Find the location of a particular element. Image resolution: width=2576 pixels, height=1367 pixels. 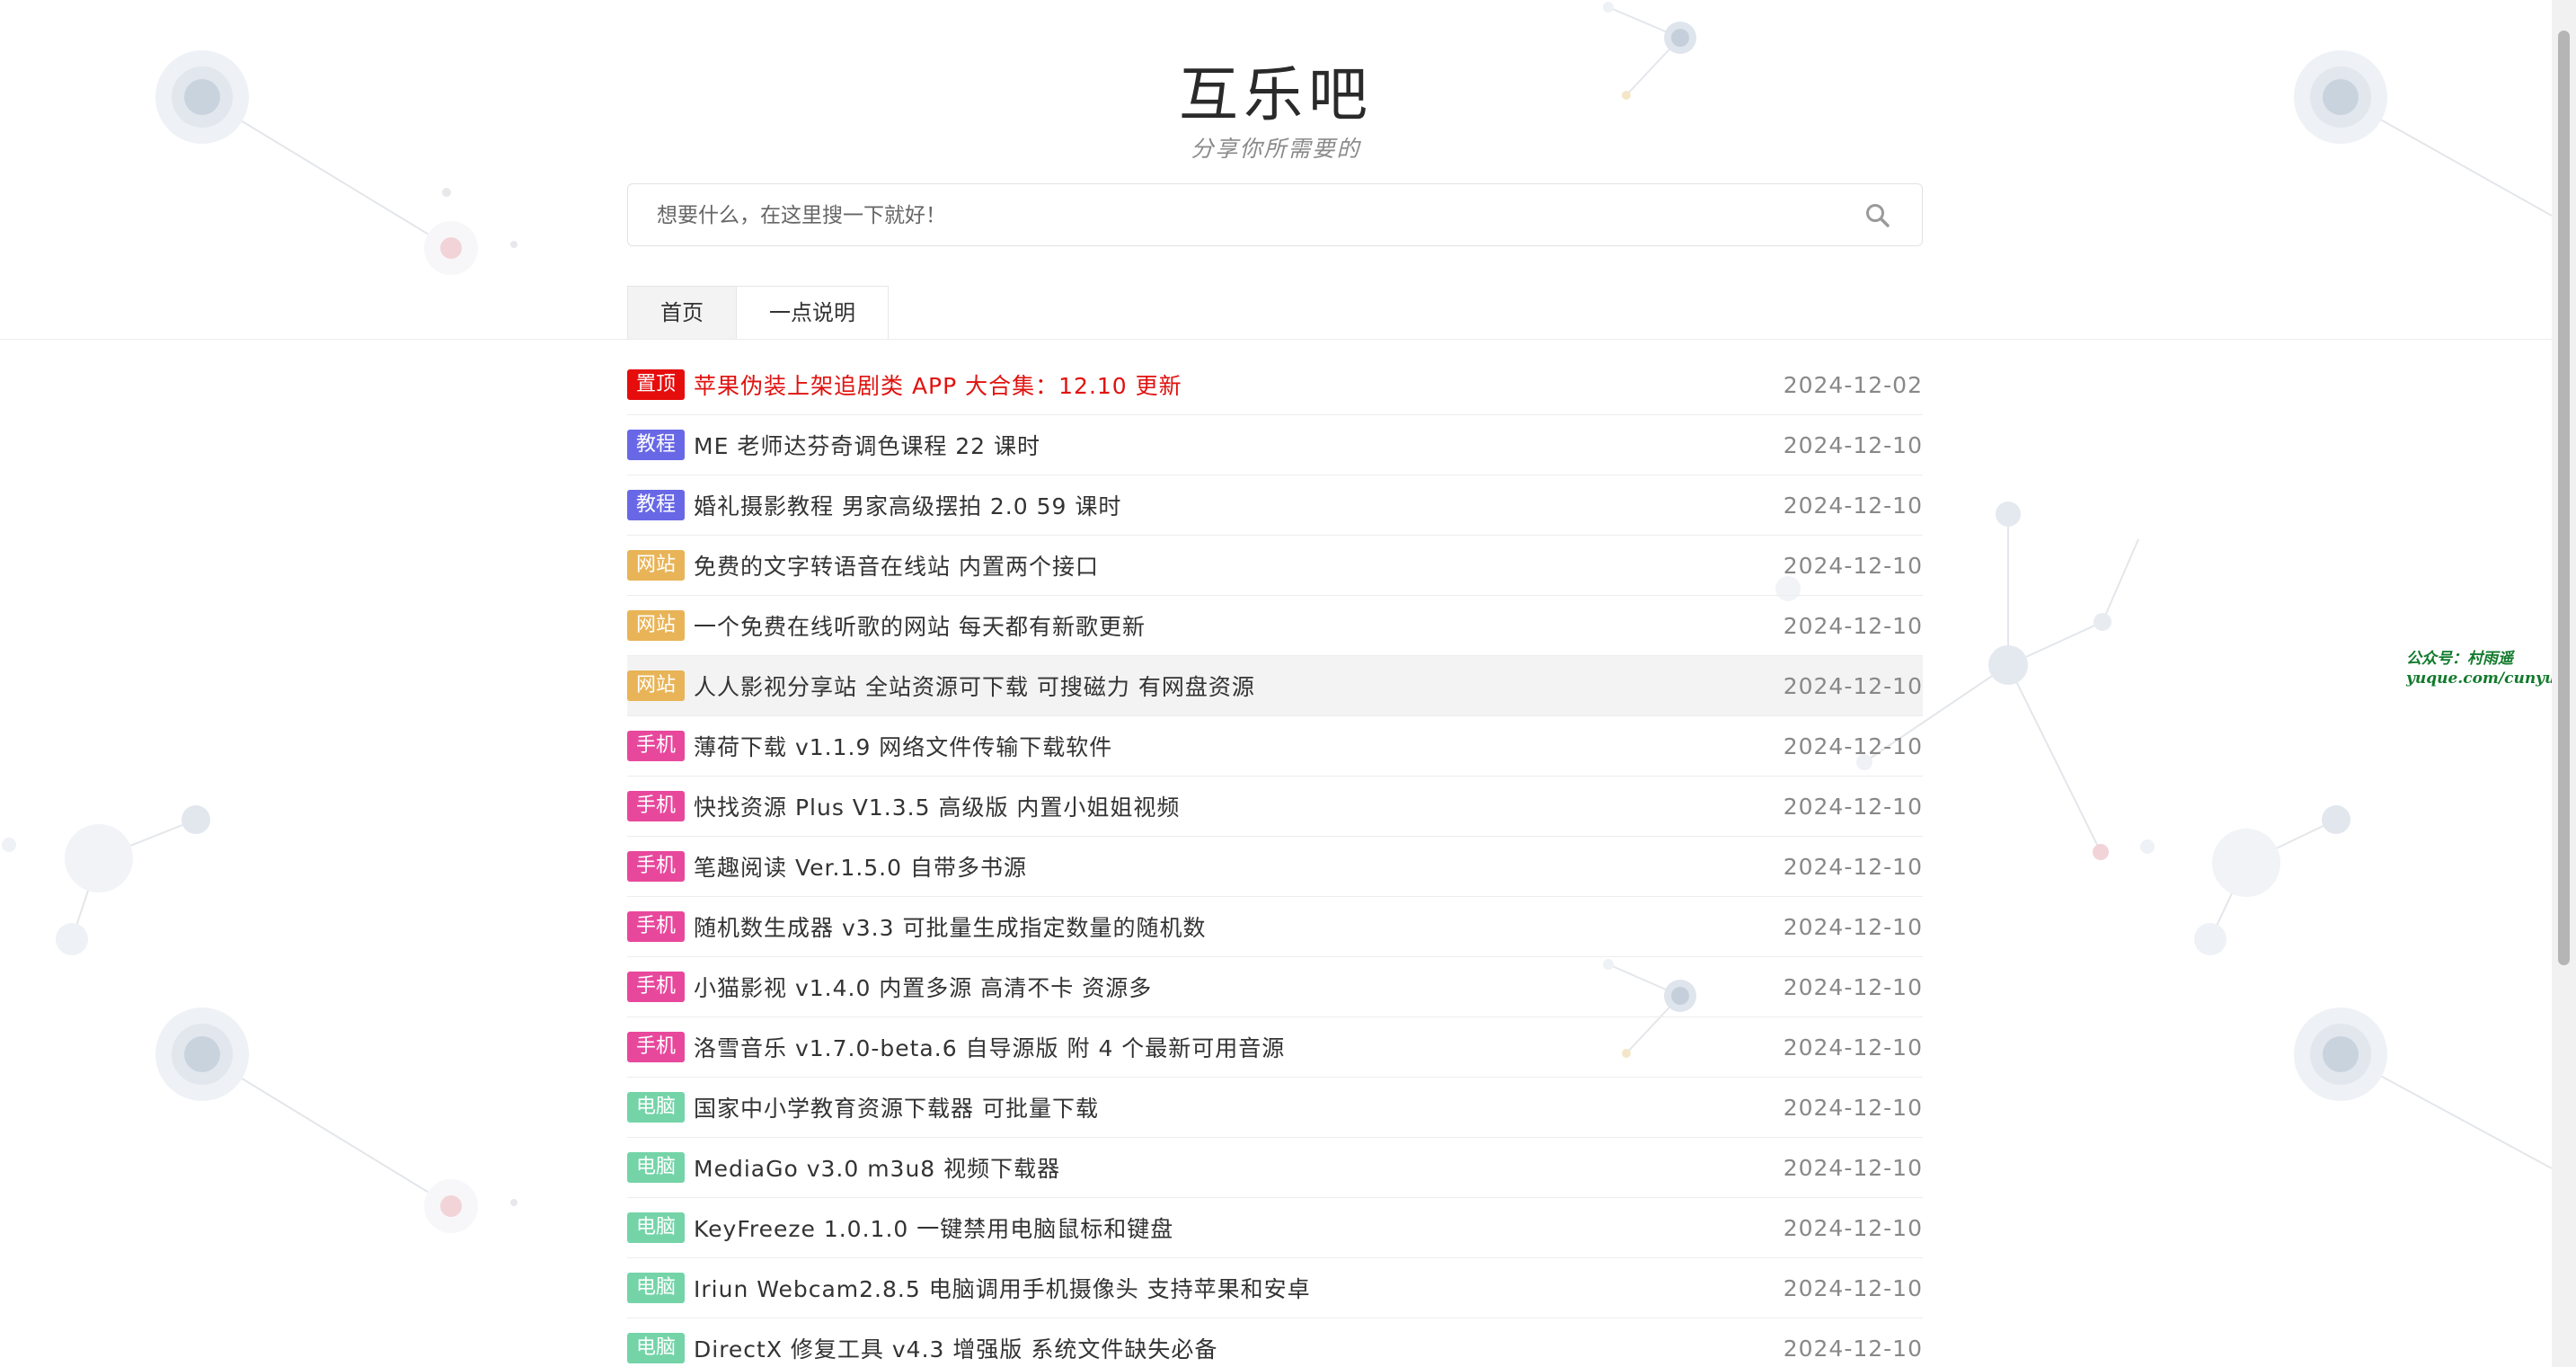

post-item: 置顶 苹果伪装上架追剧类 APP 大合集：12.10 更新 2024-12-02 is located at coordinates (1275, 385).